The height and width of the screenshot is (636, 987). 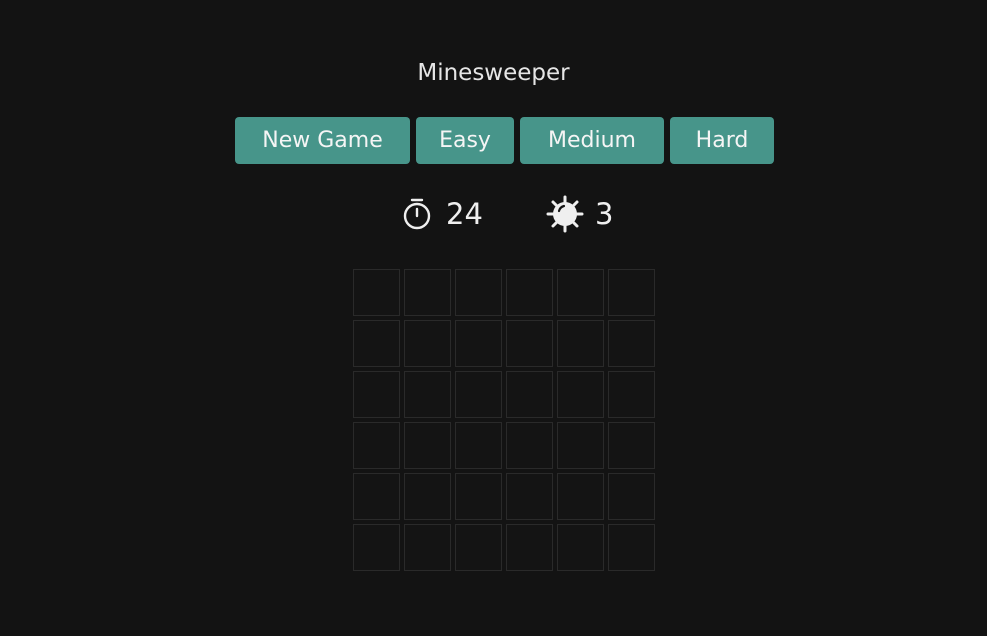 I want to click on toolbar: New Game Easy Medium Hard, so click(x=504, y=140).